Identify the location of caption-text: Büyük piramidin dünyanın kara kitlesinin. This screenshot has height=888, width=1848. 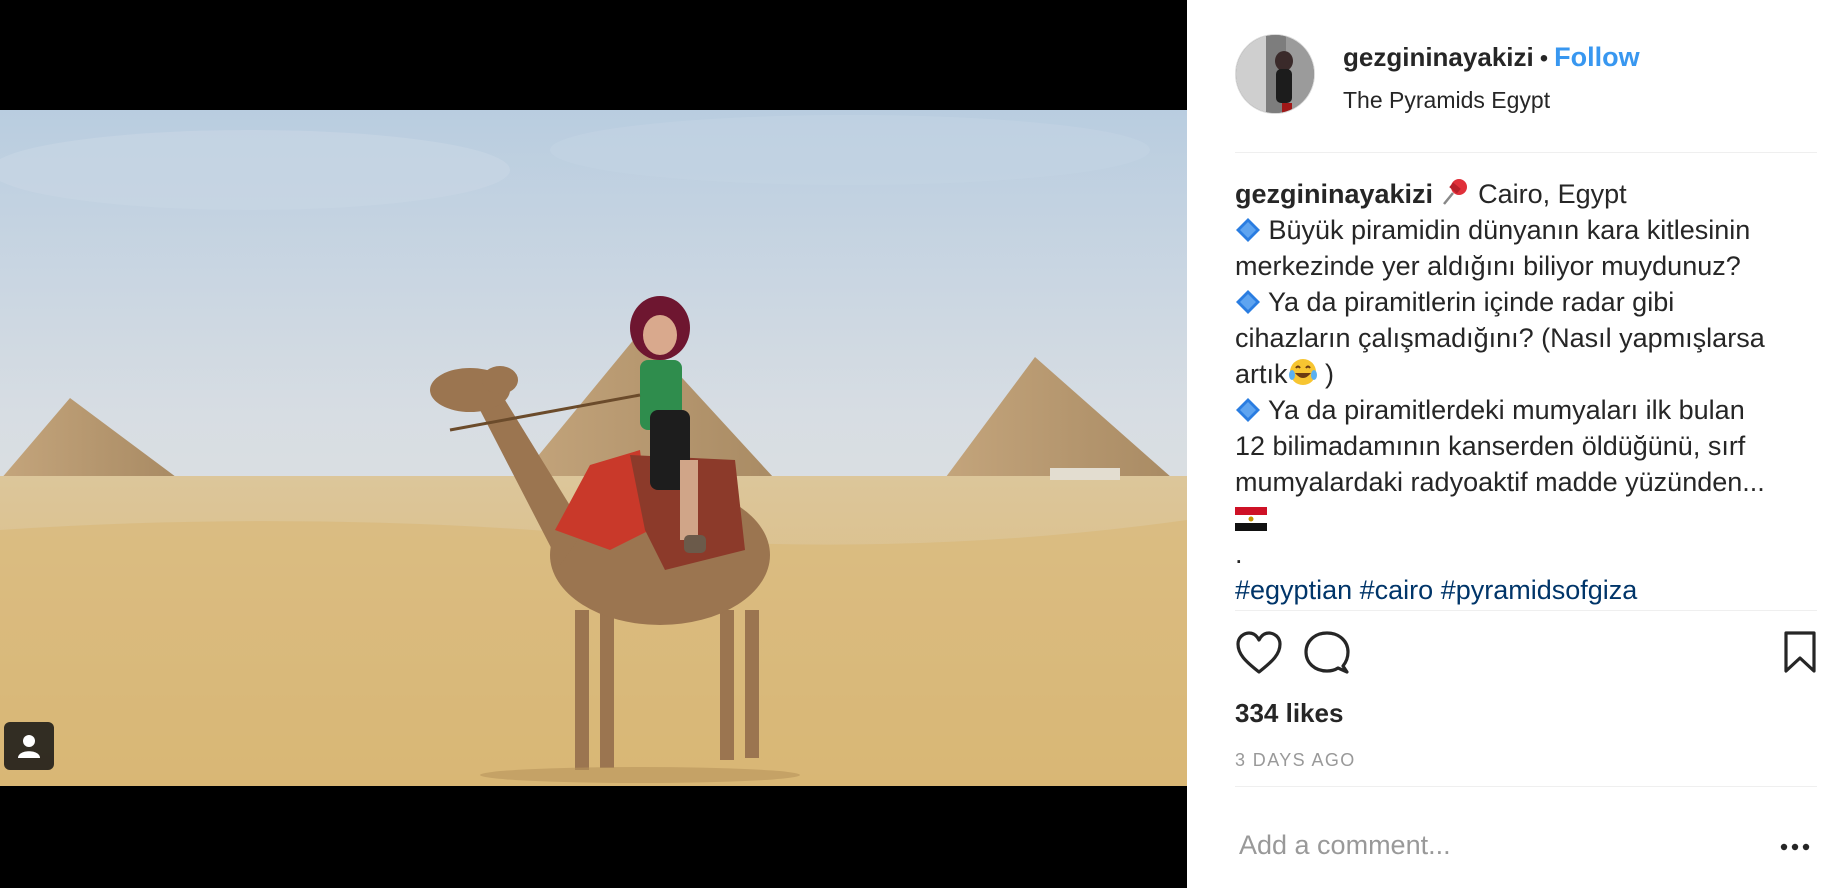
(1509, 230).